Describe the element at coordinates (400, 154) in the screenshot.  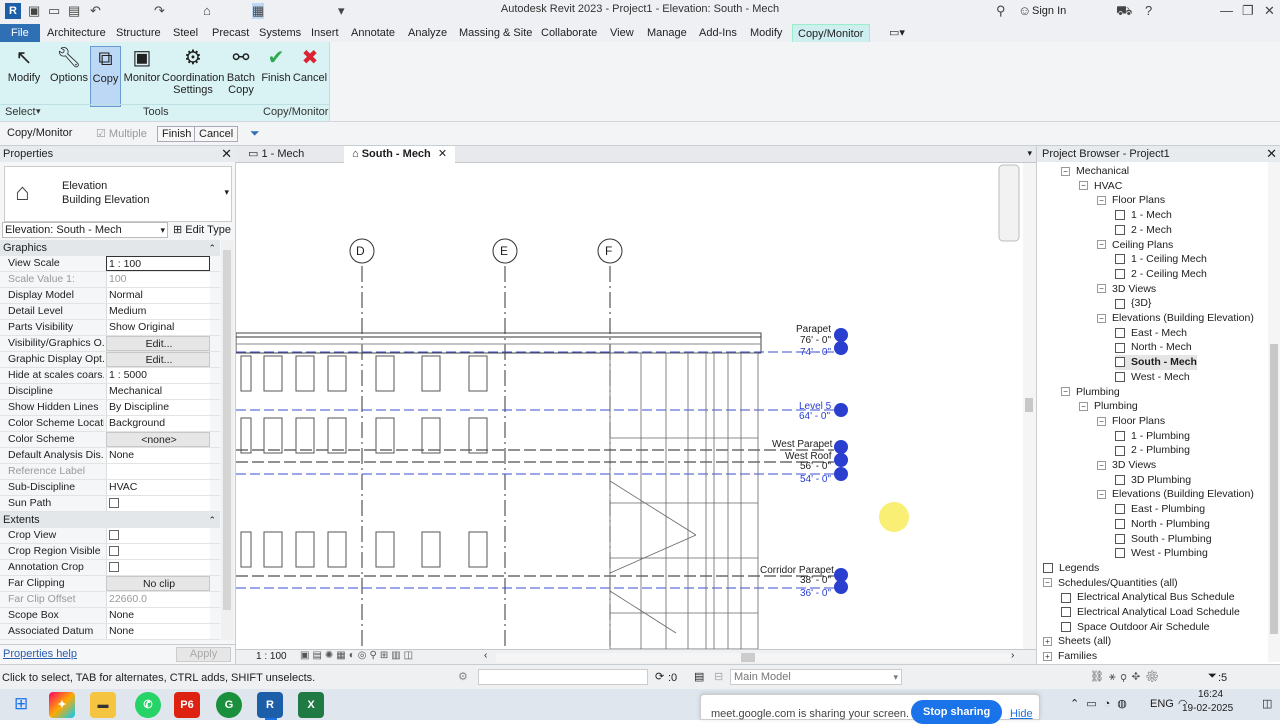
I see `tab-south-mech: ⌂ South - Mech ✕` at that location.